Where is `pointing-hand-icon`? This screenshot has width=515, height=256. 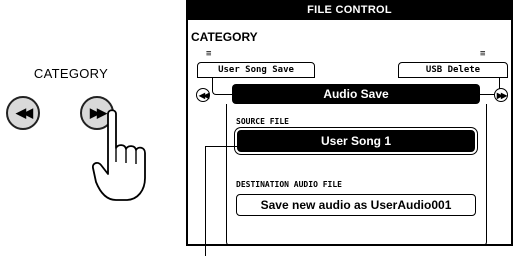 pointing-hand-icon is located at coordinates (119, 155).